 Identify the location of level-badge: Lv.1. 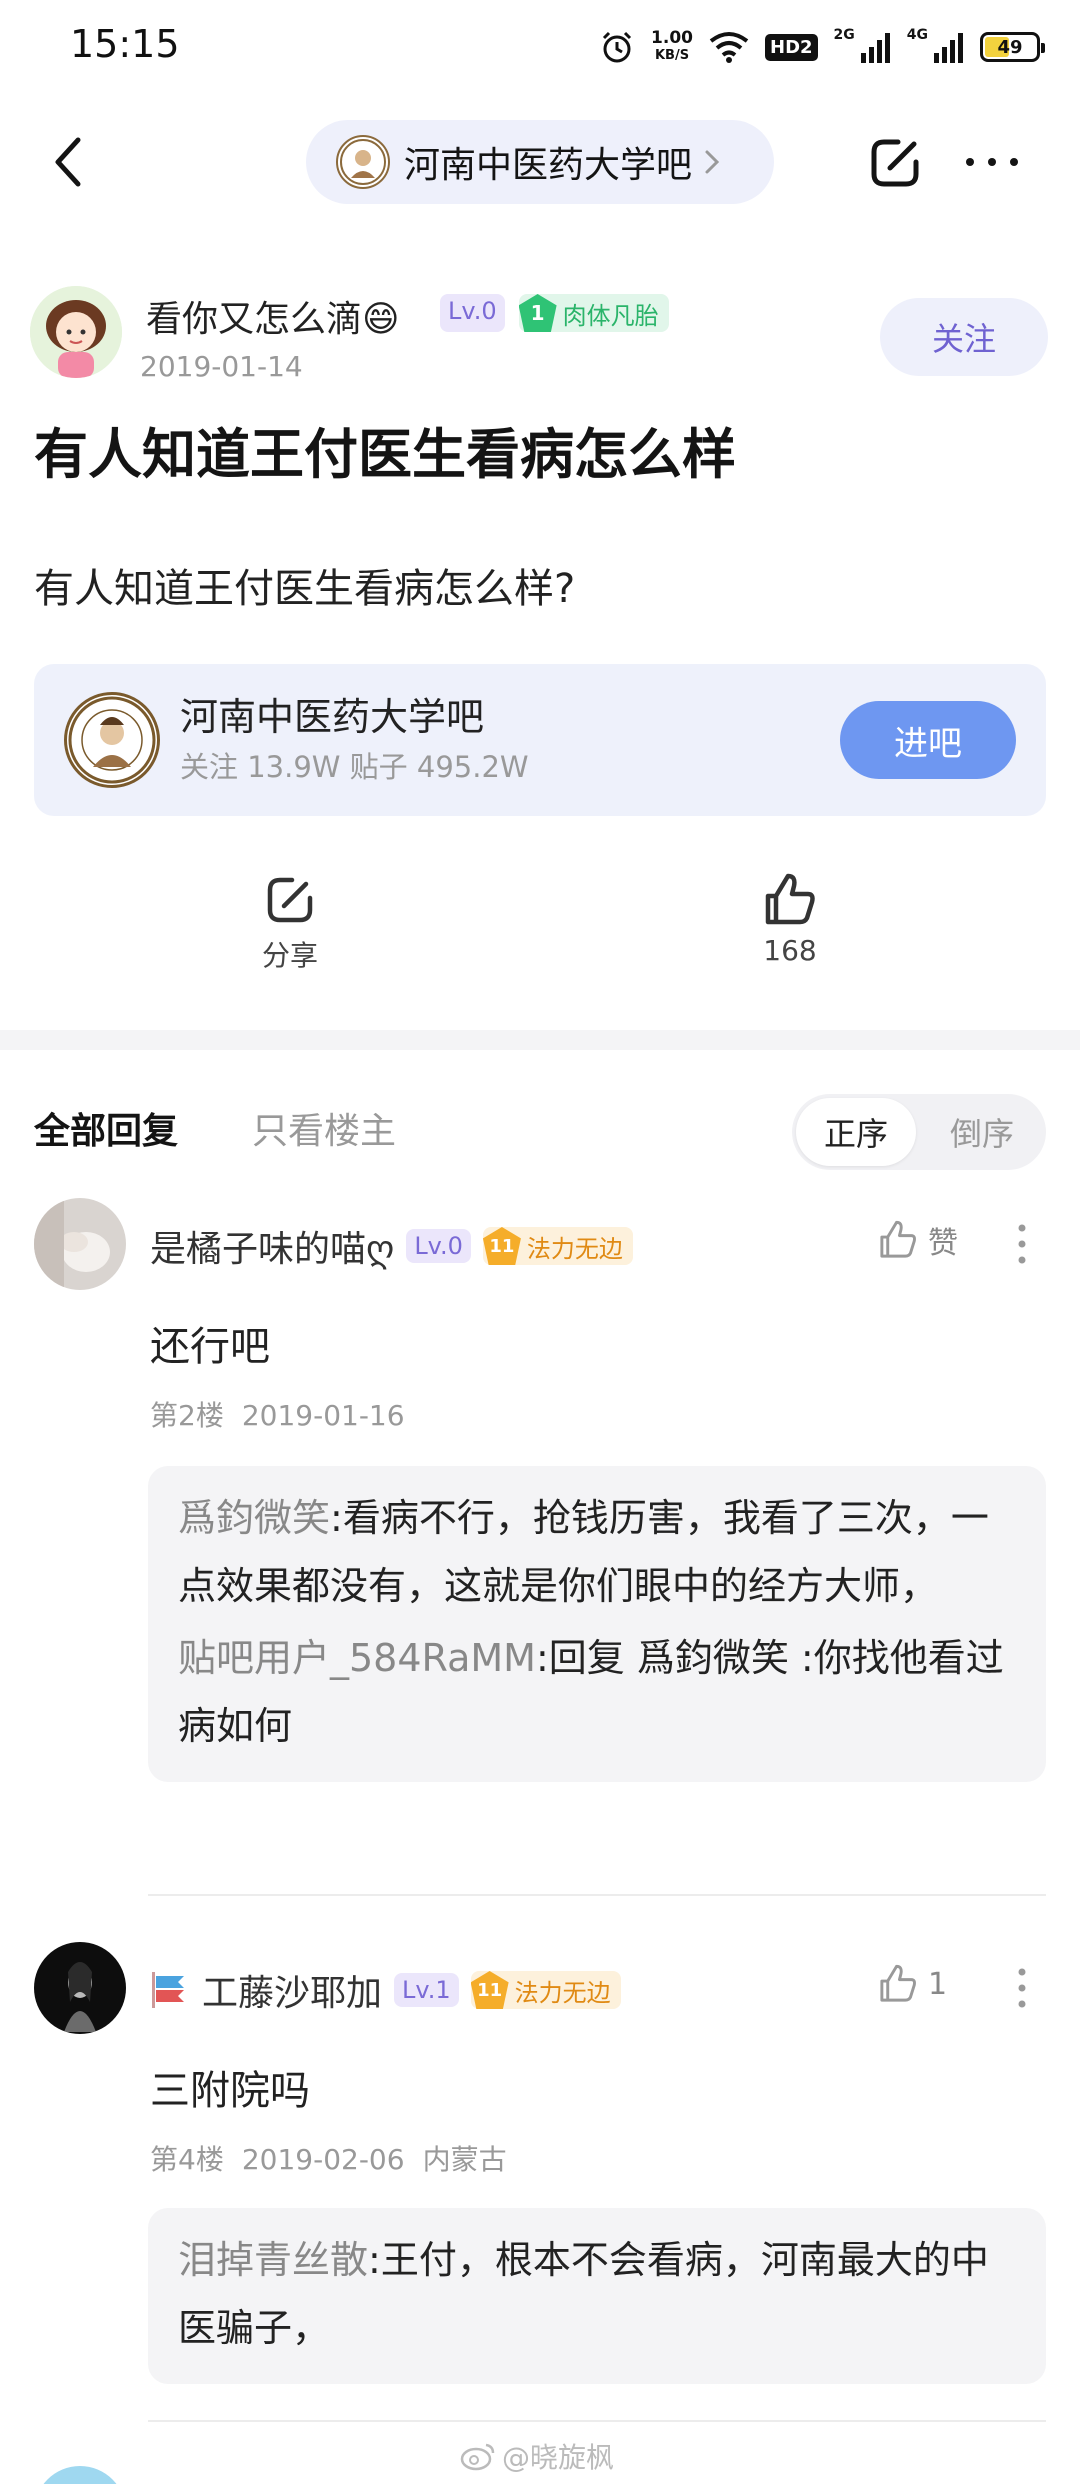
(426, 1990).